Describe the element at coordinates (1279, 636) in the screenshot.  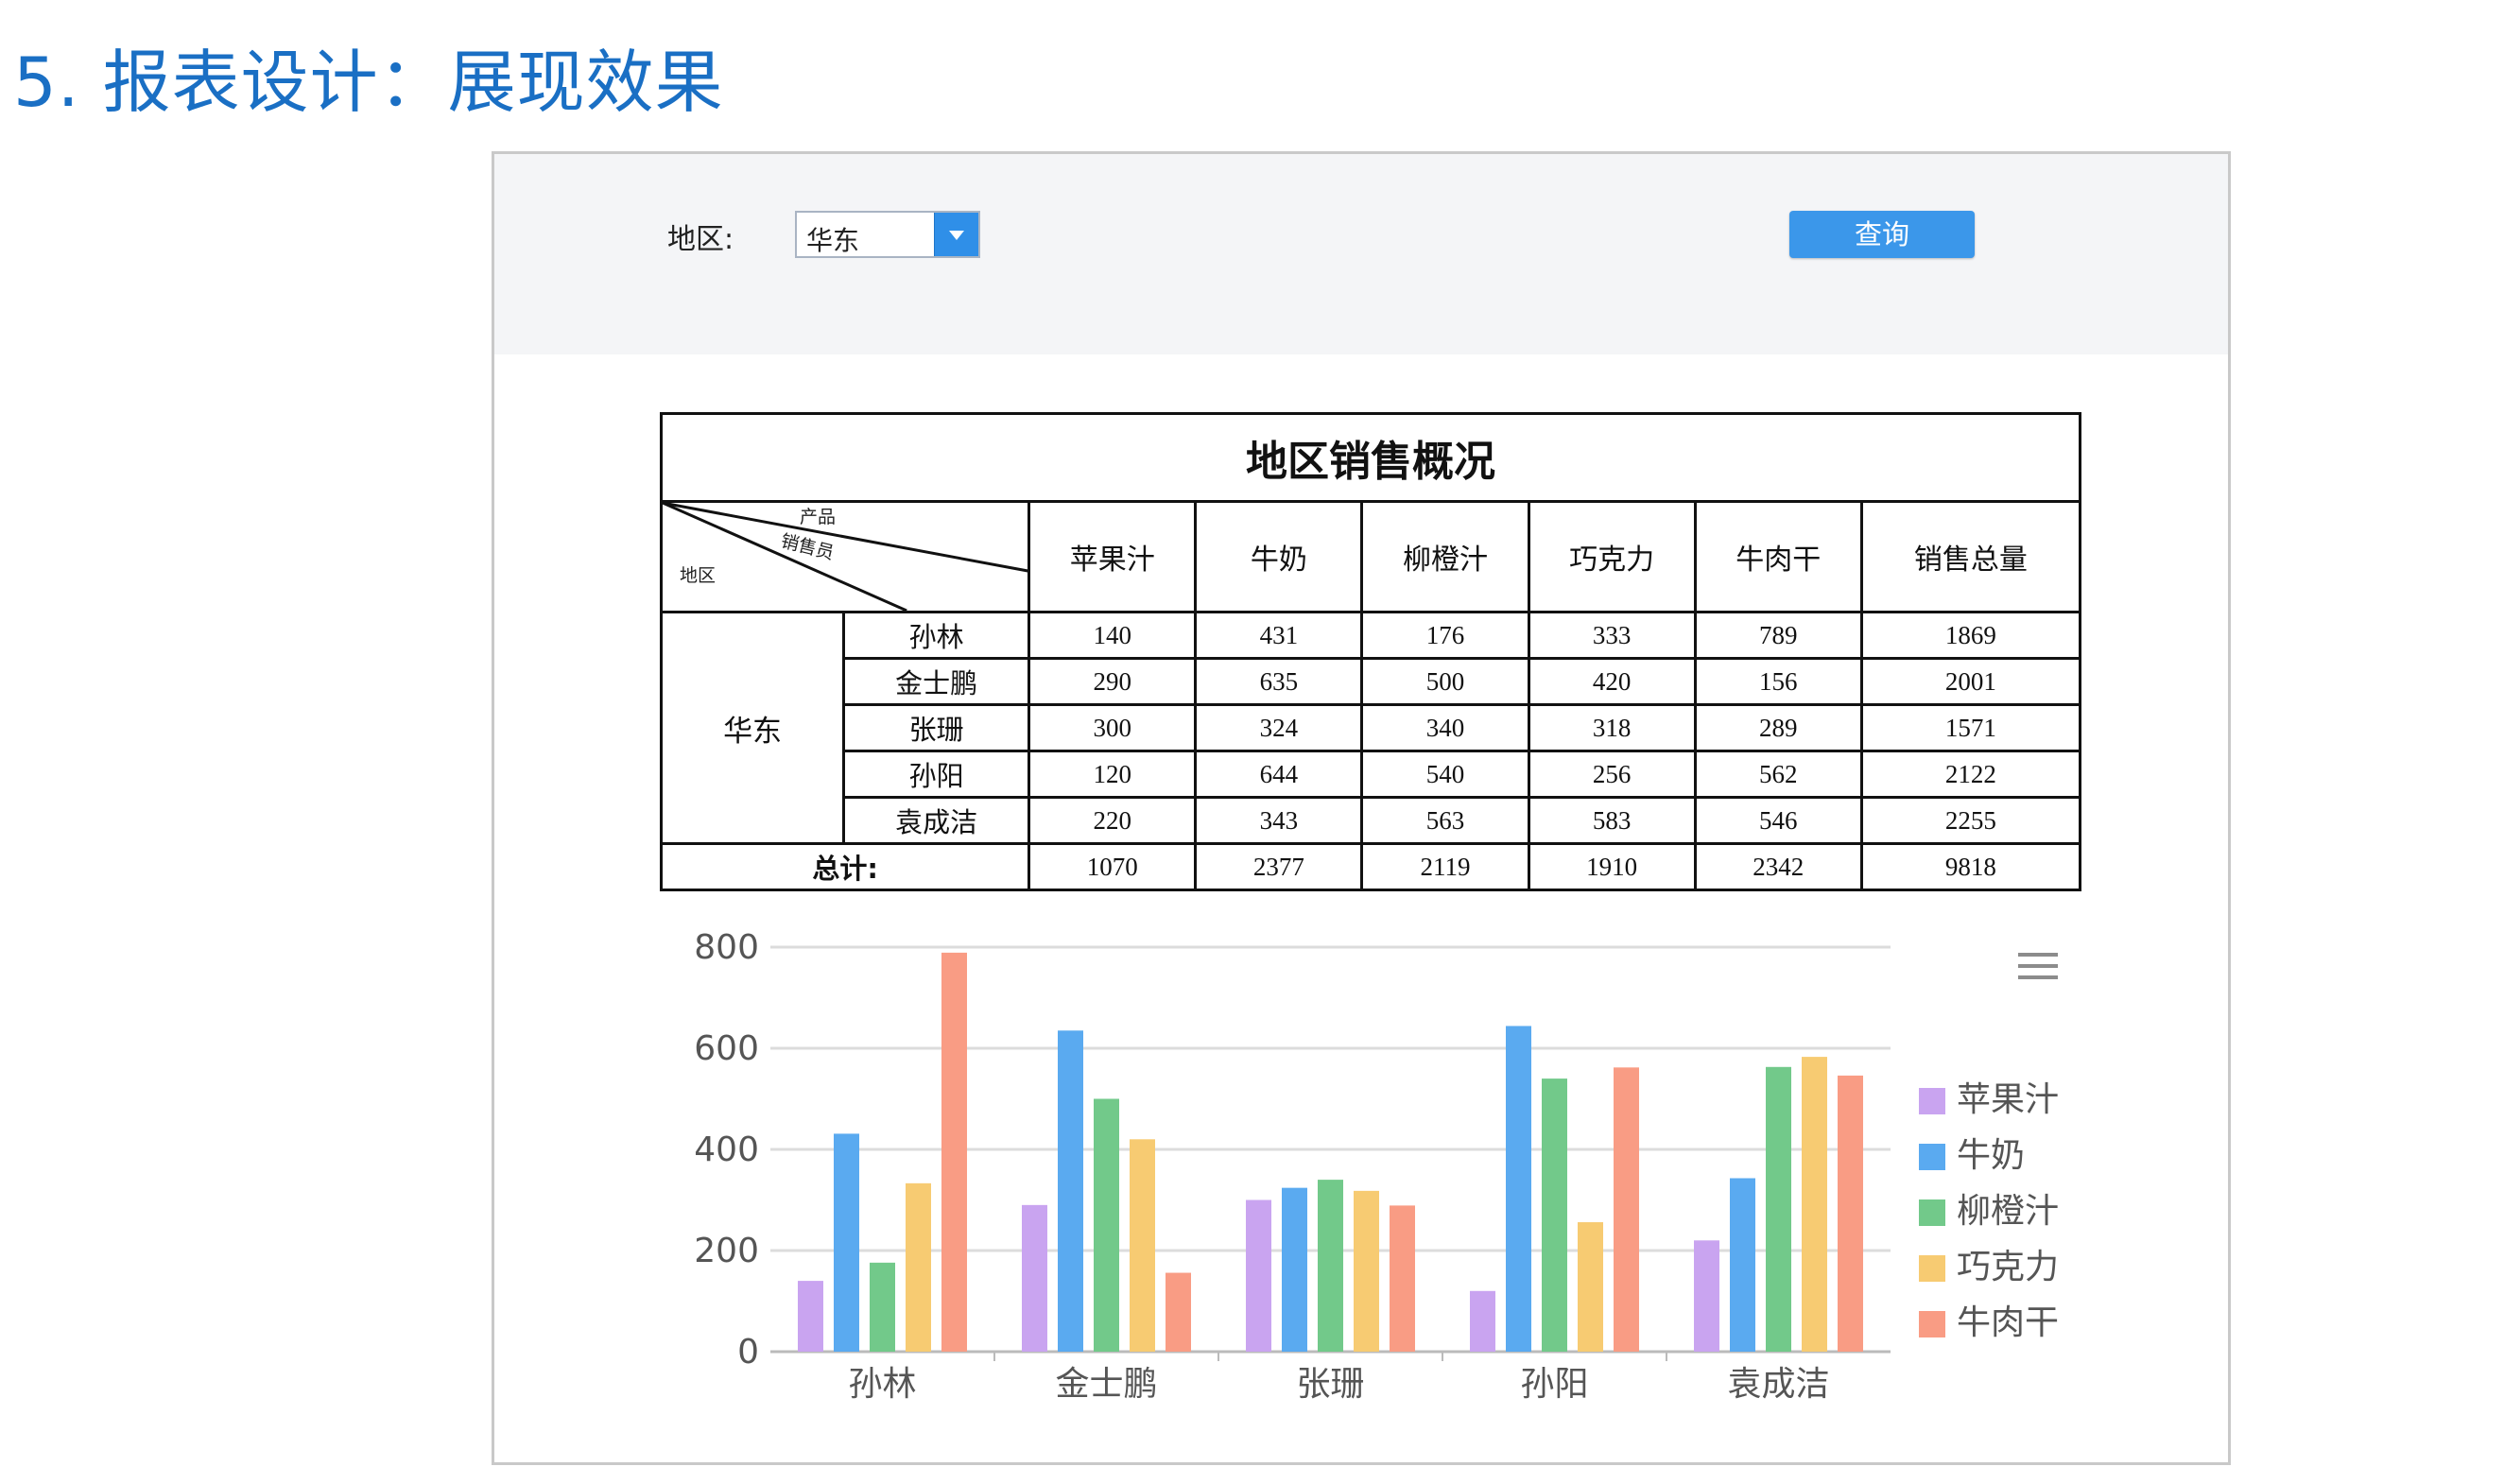
I see `value-cell: 431` at that location.